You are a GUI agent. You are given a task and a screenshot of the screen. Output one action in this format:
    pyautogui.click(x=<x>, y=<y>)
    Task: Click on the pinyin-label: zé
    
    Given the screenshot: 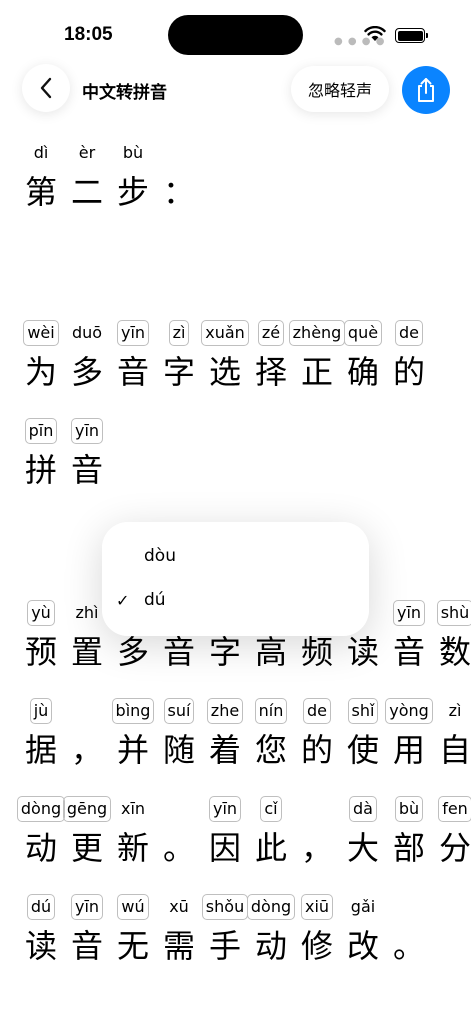 What is the action you would take?
    pyautogui.click(x=271, y=333)
    